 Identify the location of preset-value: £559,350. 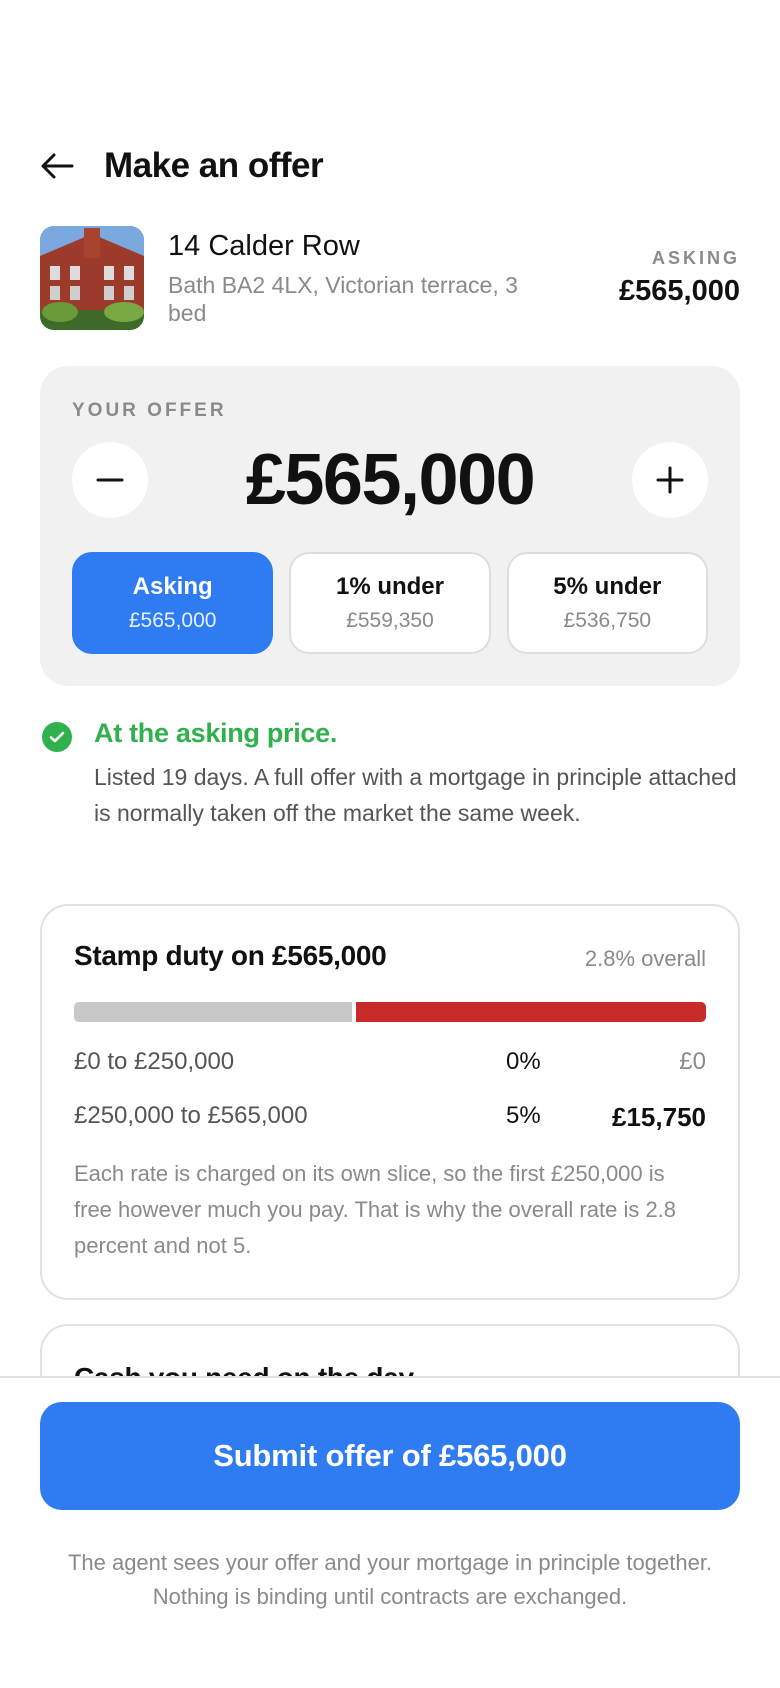
(390, 620).